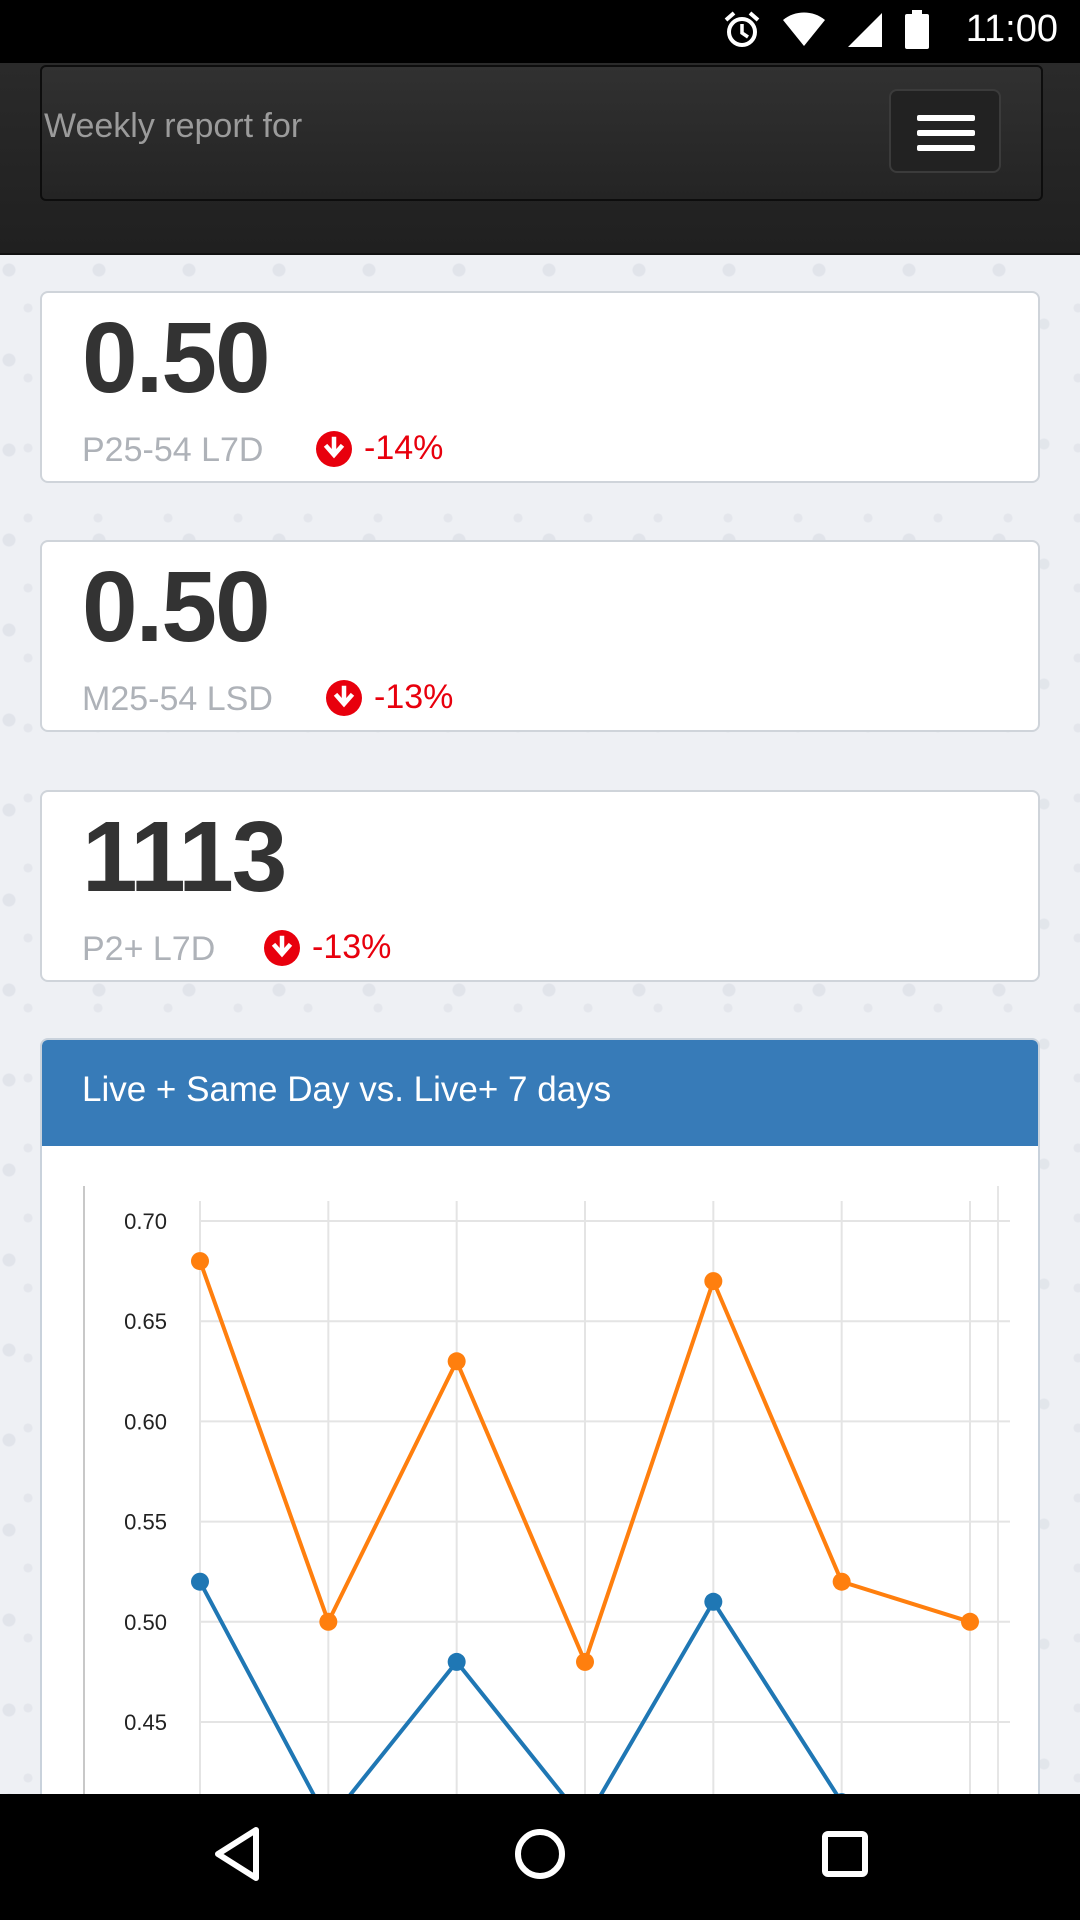  I want to click on alarm-icon, so click(742, 30).